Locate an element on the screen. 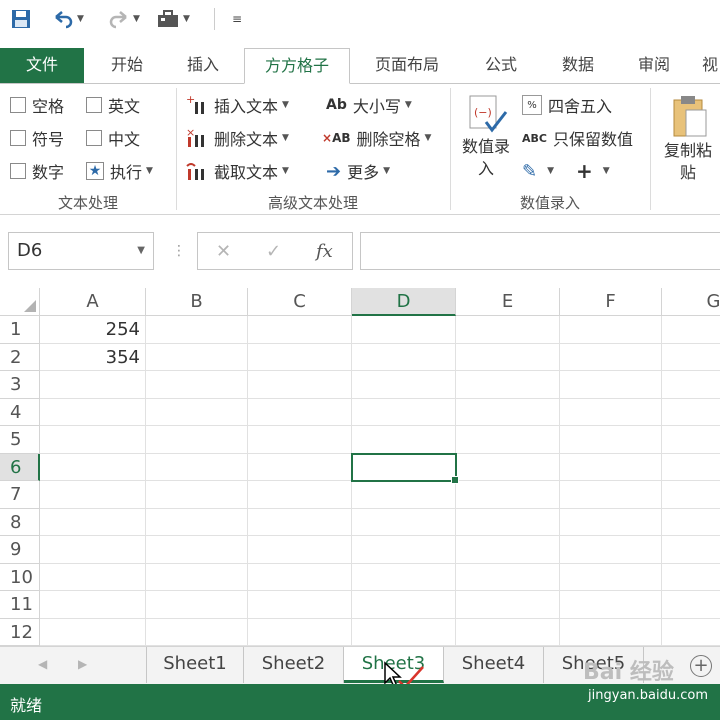  toolbox-button: ▼ is located at coordinates (173, 19).